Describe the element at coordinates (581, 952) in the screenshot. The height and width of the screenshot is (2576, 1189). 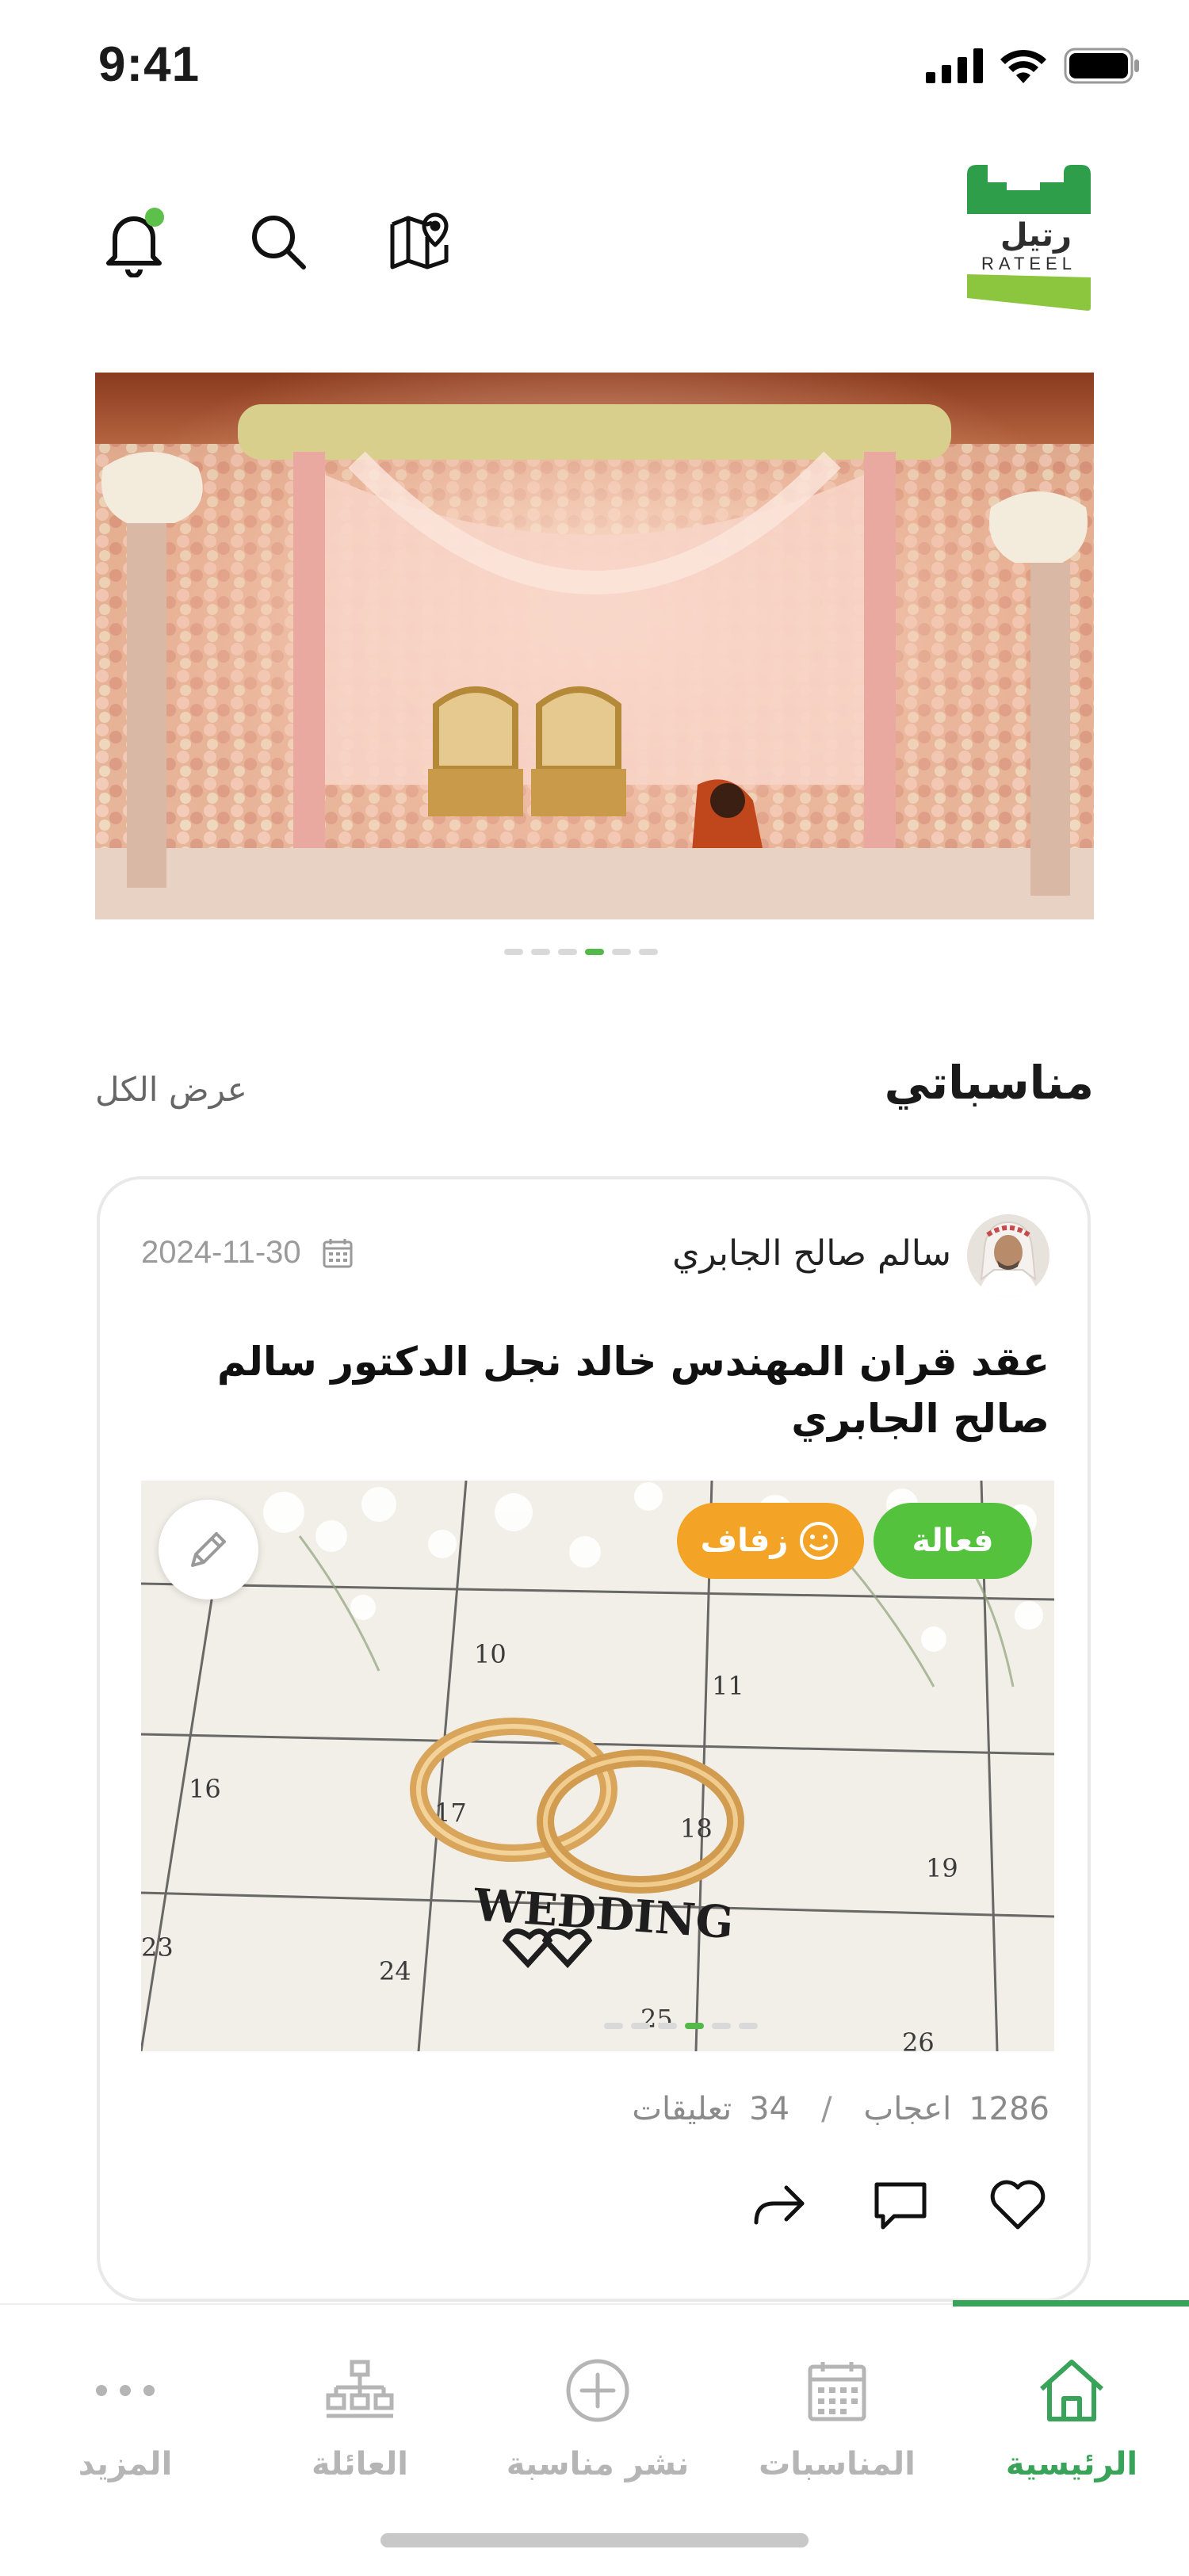
I see `hero-pagination-dots` at that location.